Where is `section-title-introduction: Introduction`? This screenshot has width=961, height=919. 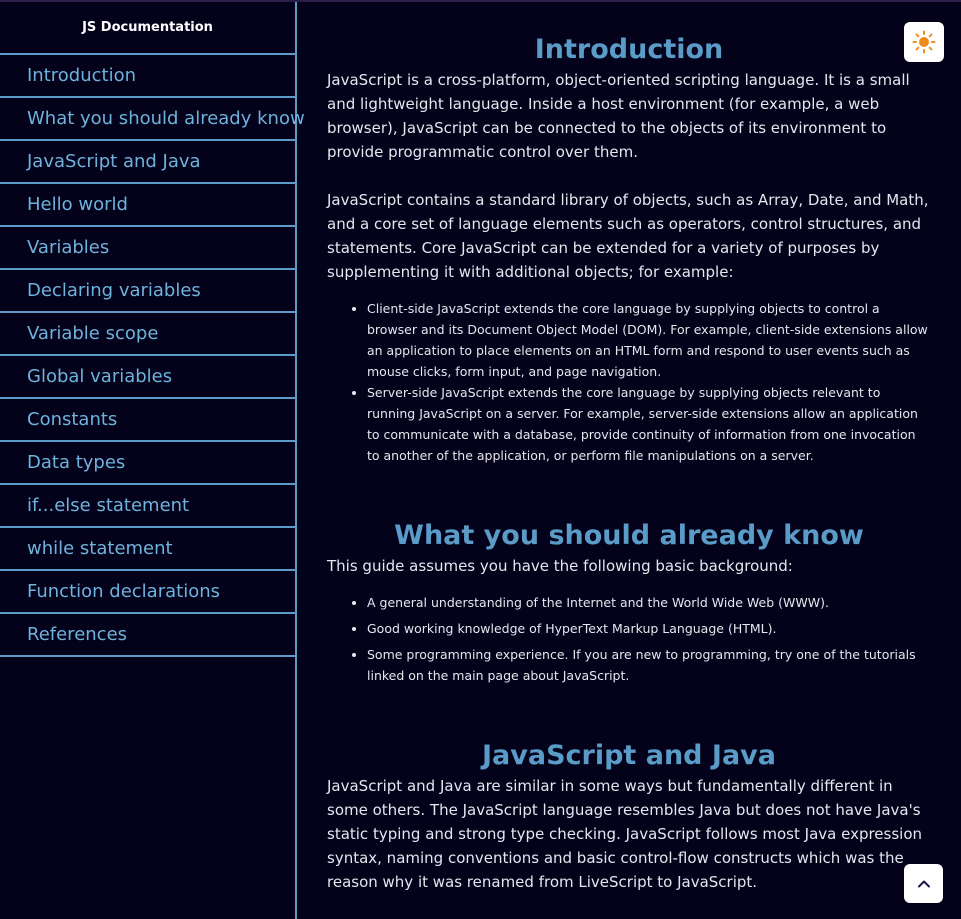 section-title-introduction: Introduction is located at coordinates (629, 49).